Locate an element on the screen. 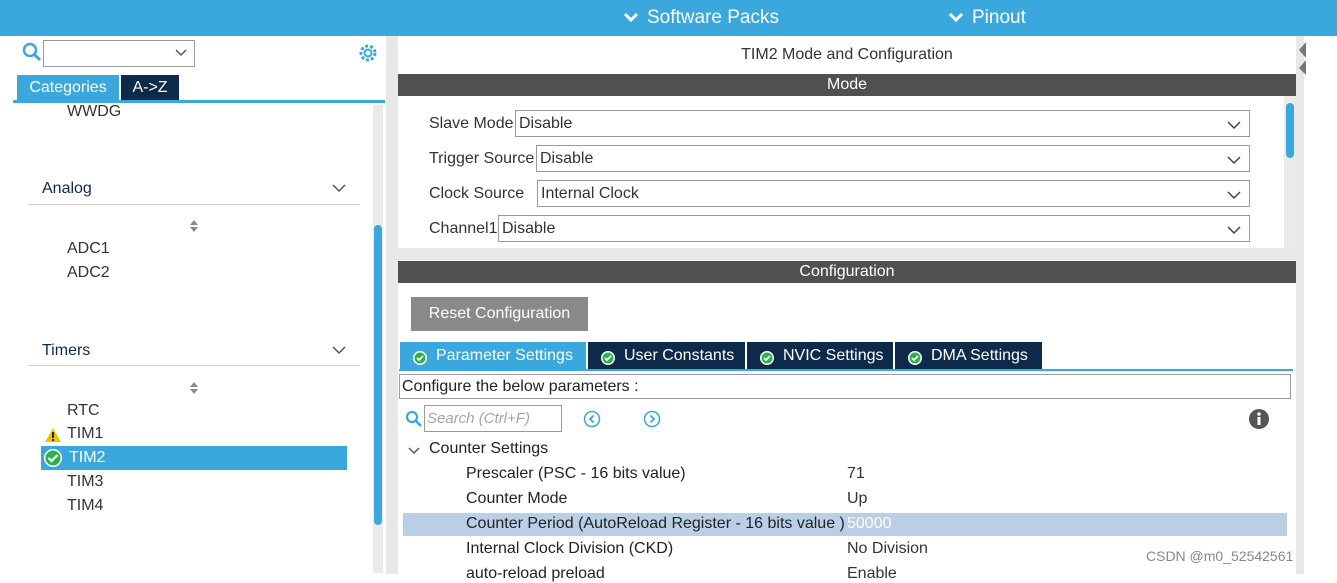 This screenshot has height=583, width=1337. warning-icon is located at coordinates (53, 437).